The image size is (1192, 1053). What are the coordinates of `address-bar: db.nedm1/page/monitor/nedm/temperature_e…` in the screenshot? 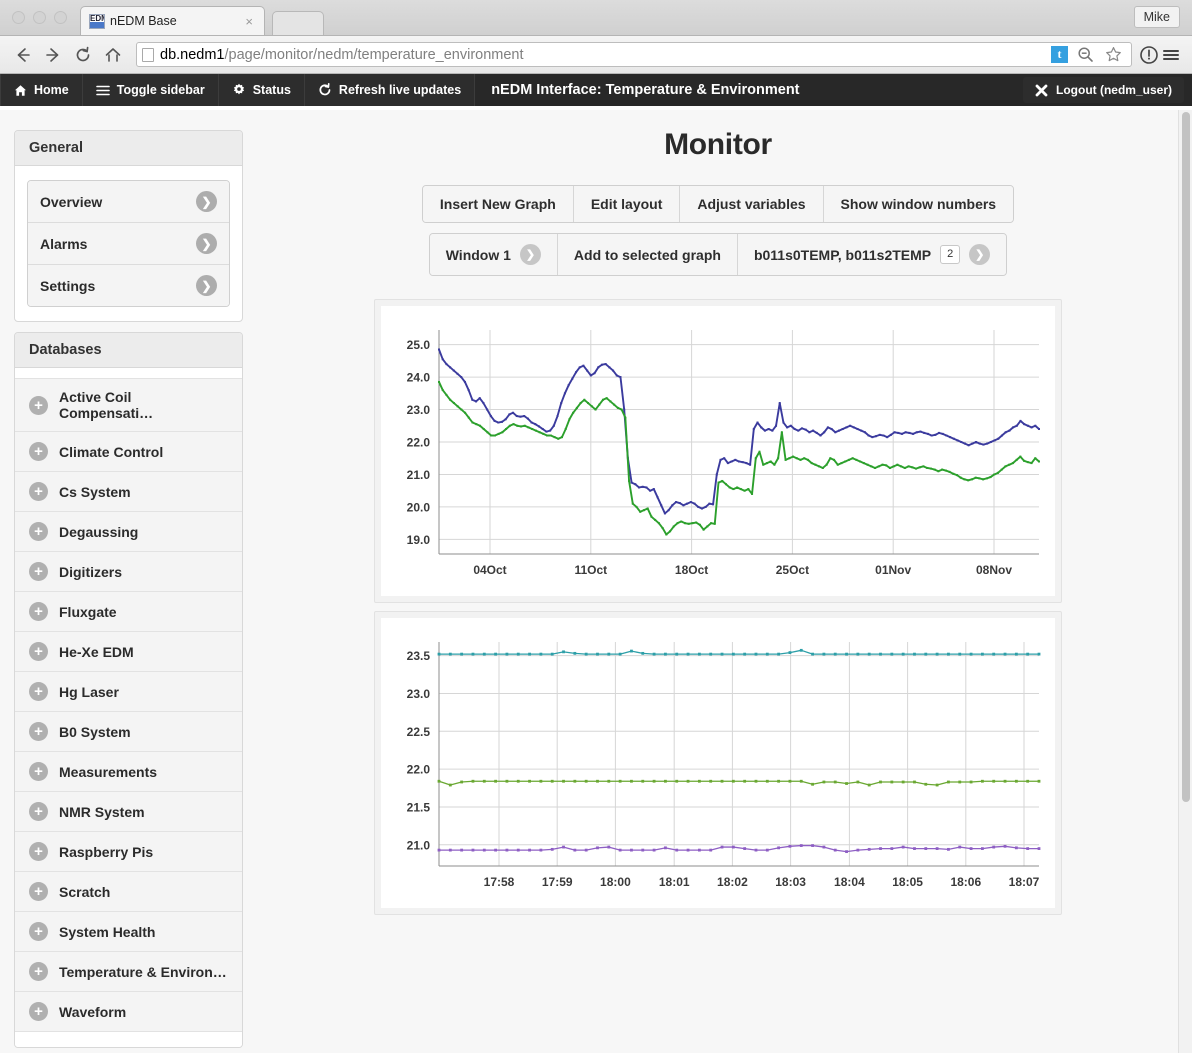 It's located at (634, 54).